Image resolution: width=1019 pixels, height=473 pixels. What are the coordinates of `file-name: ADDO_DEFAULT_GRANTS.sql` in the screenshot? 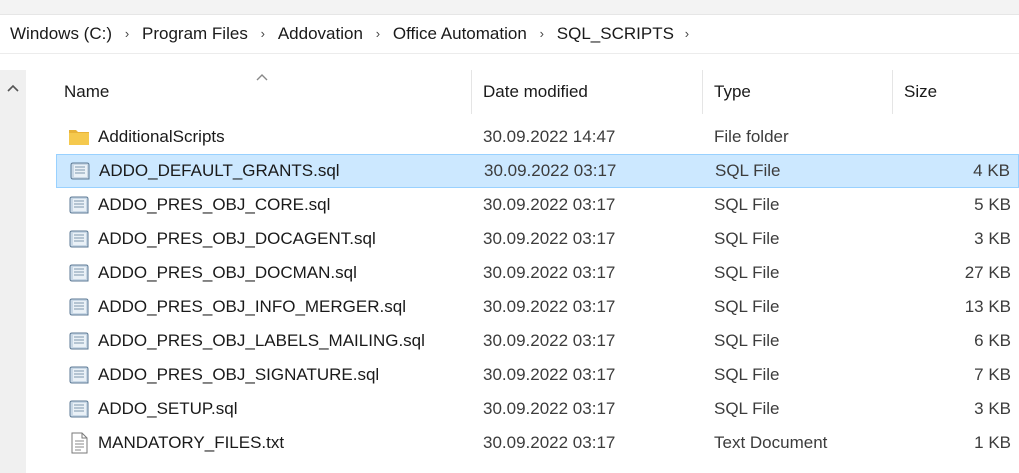 It's located at (219, 170).